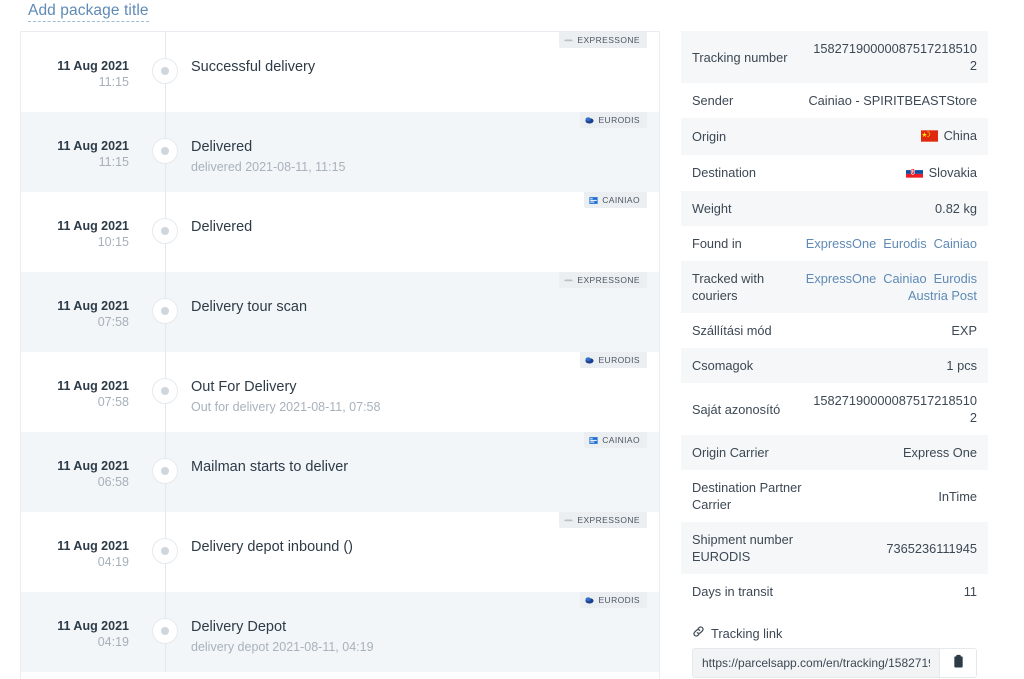 Image resolution: width=1024 pixels, height=679 pixels. I want to click on detail-label: Origin, so click(709, 136).